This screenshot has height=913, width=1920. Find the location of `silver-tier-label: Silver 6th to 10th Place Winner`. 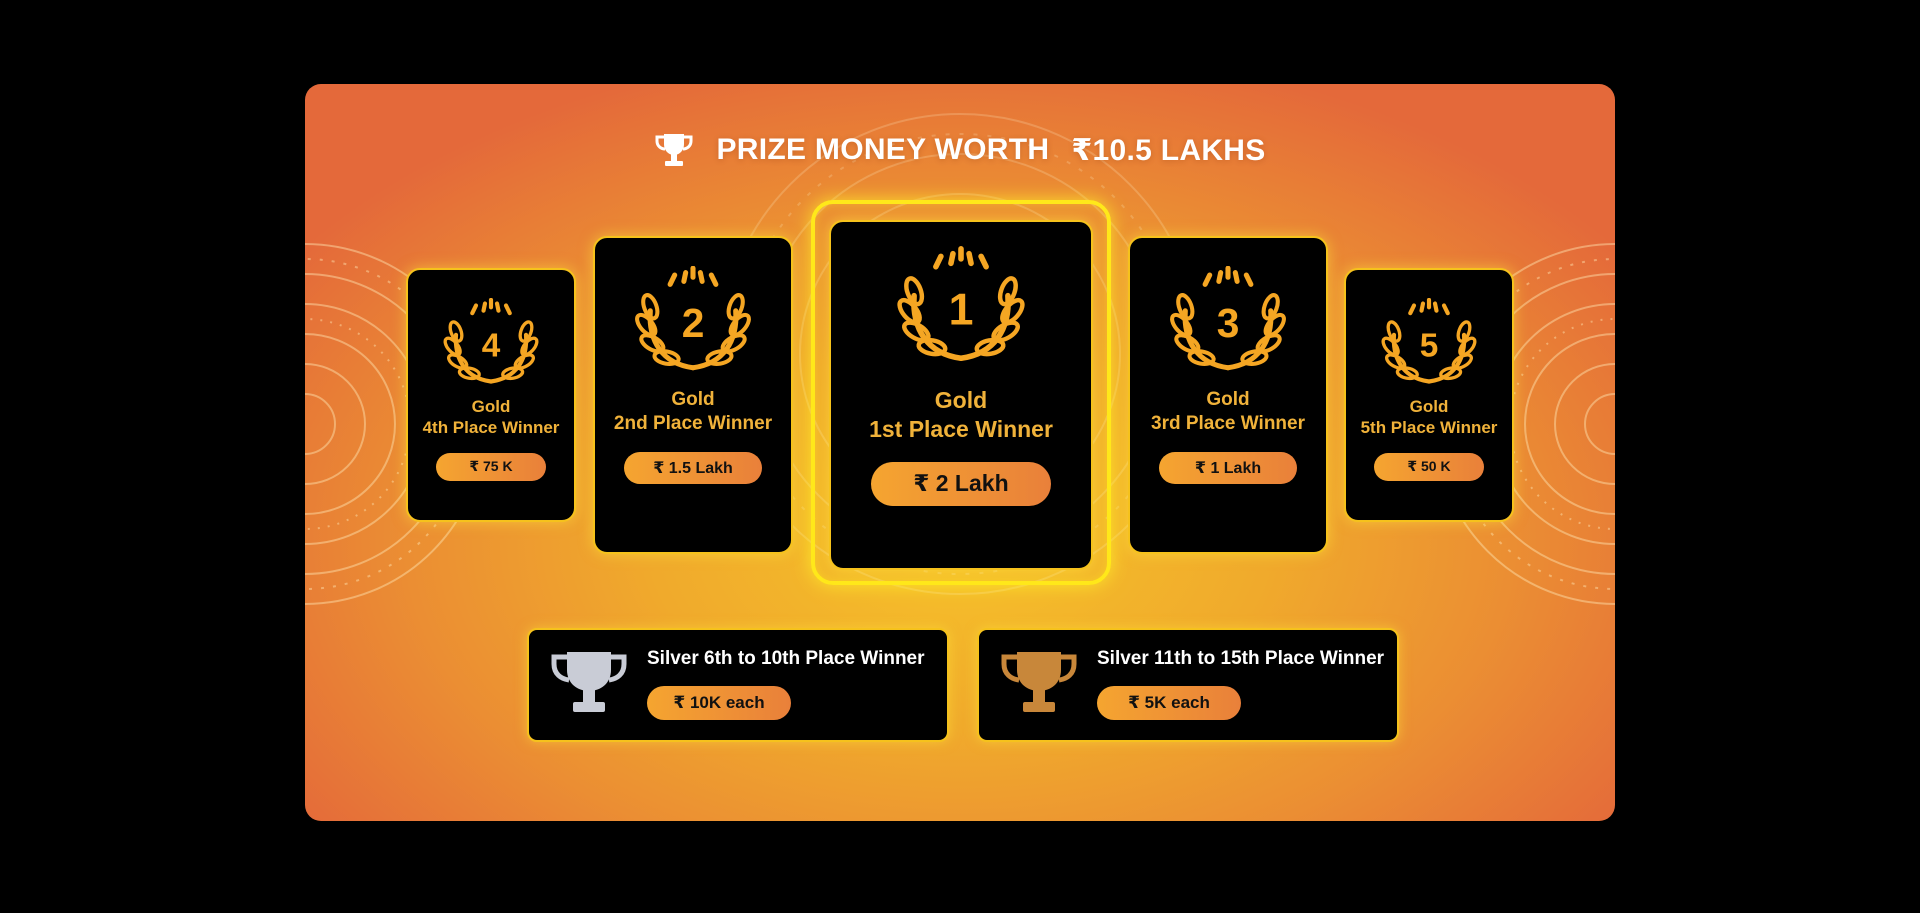

silver-tier-label: Silver 6th to 10th Place Winner is located at coordinates (786, 658).